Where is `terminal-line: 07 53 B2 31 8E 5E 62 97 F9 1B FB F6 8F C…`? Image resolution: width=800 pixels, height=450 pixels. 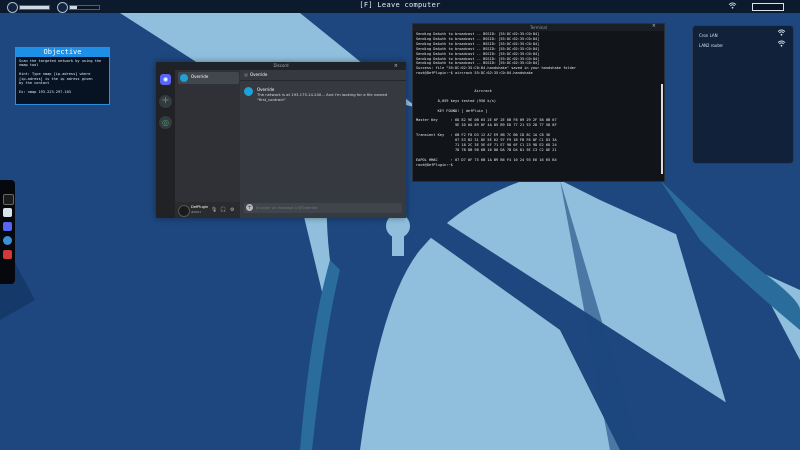 terminal-line: 07 53 B2 31 8E 5E 62 97 F9 1B FB F6 8F C… is located at coordinates (486, 140).